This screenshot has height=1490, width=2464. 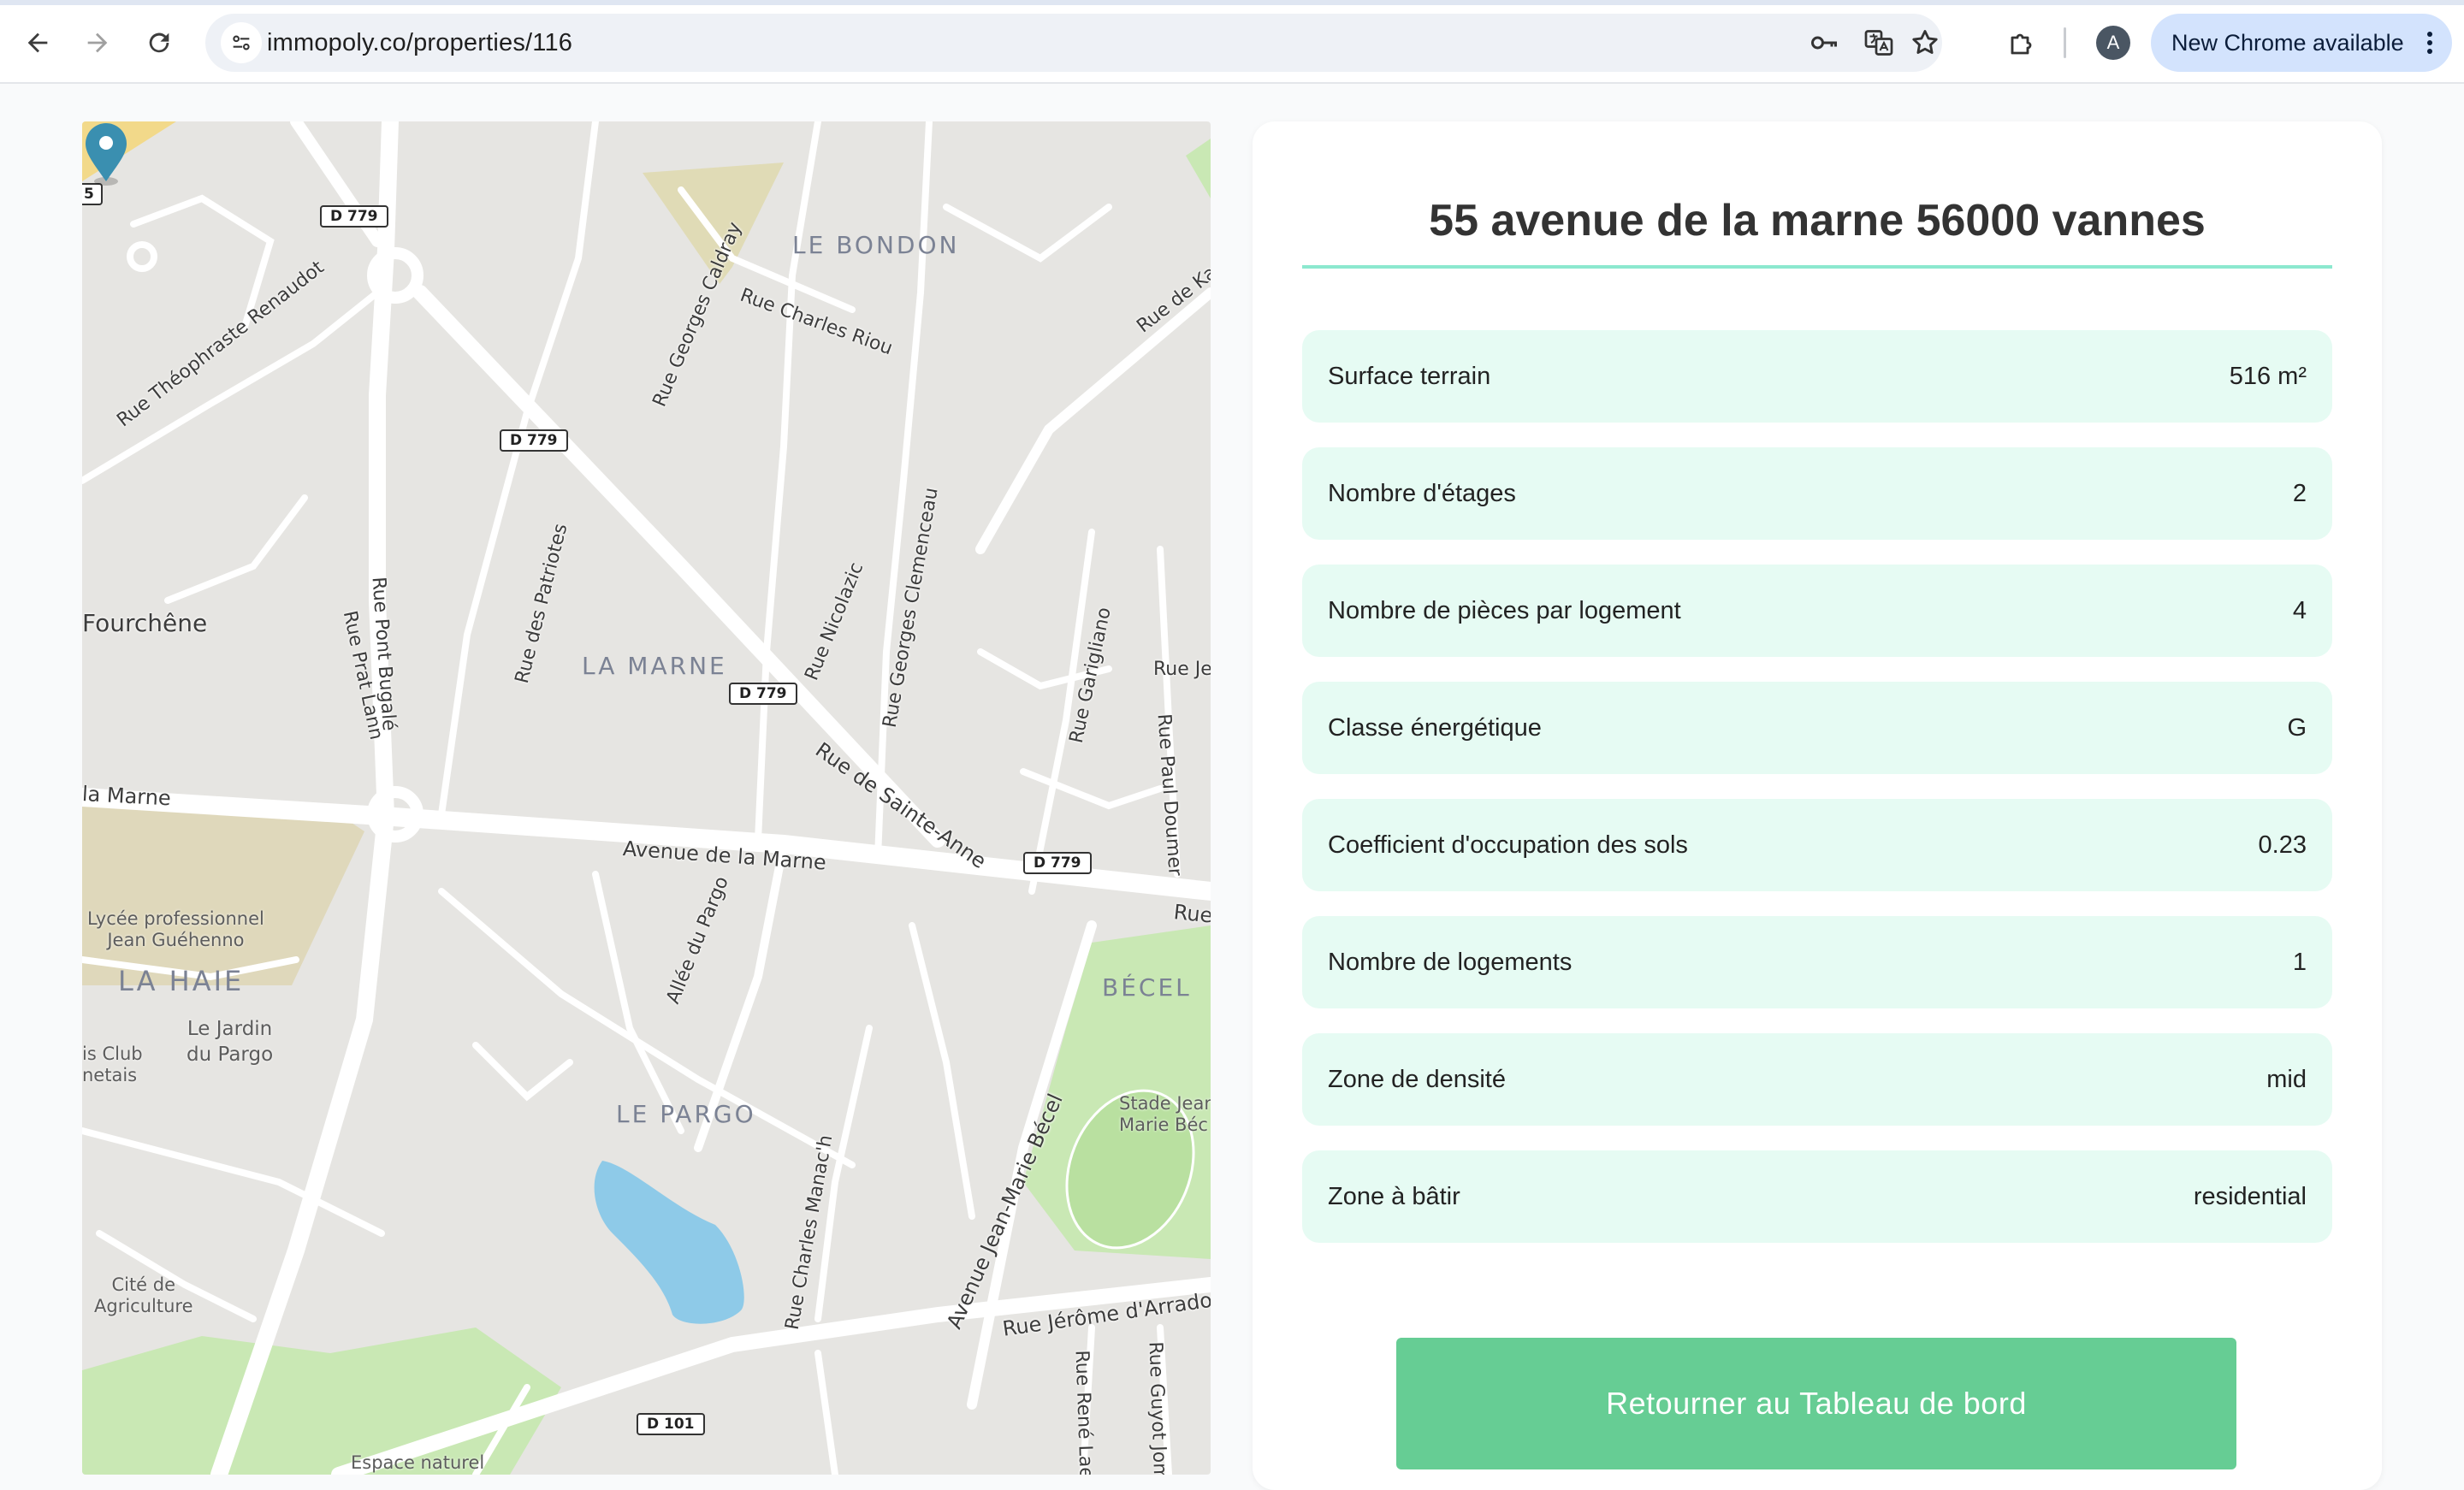 What do you see at coordinates (1073, 43) in the screenshot?
I see `address-bar: immopoly.co/properties/116` at bounding box center [1073, 43].